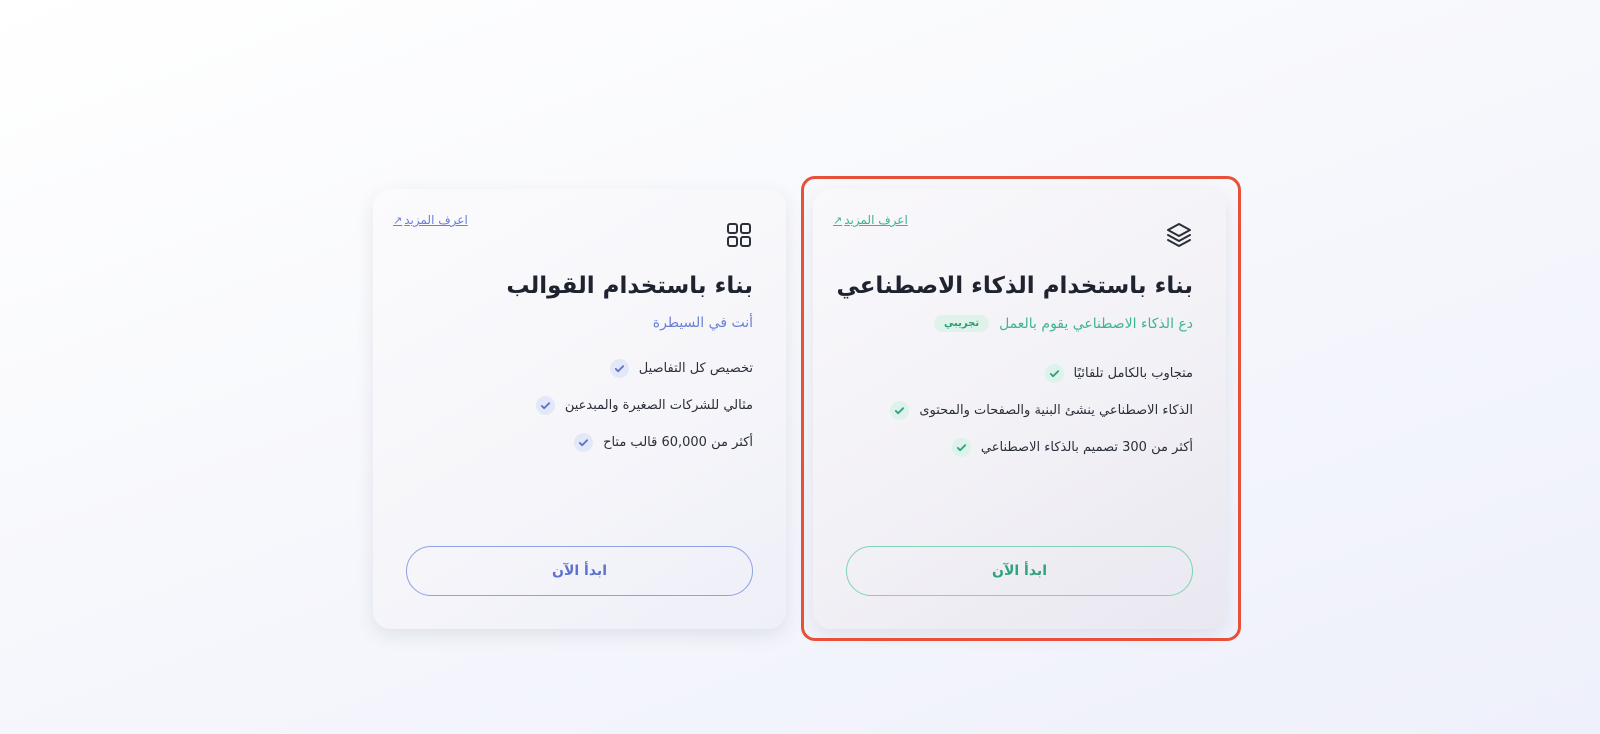 The image size is (1600, 734). I want to click on feature-item: تخصيص كل التفاصيل, so click(644, 368).